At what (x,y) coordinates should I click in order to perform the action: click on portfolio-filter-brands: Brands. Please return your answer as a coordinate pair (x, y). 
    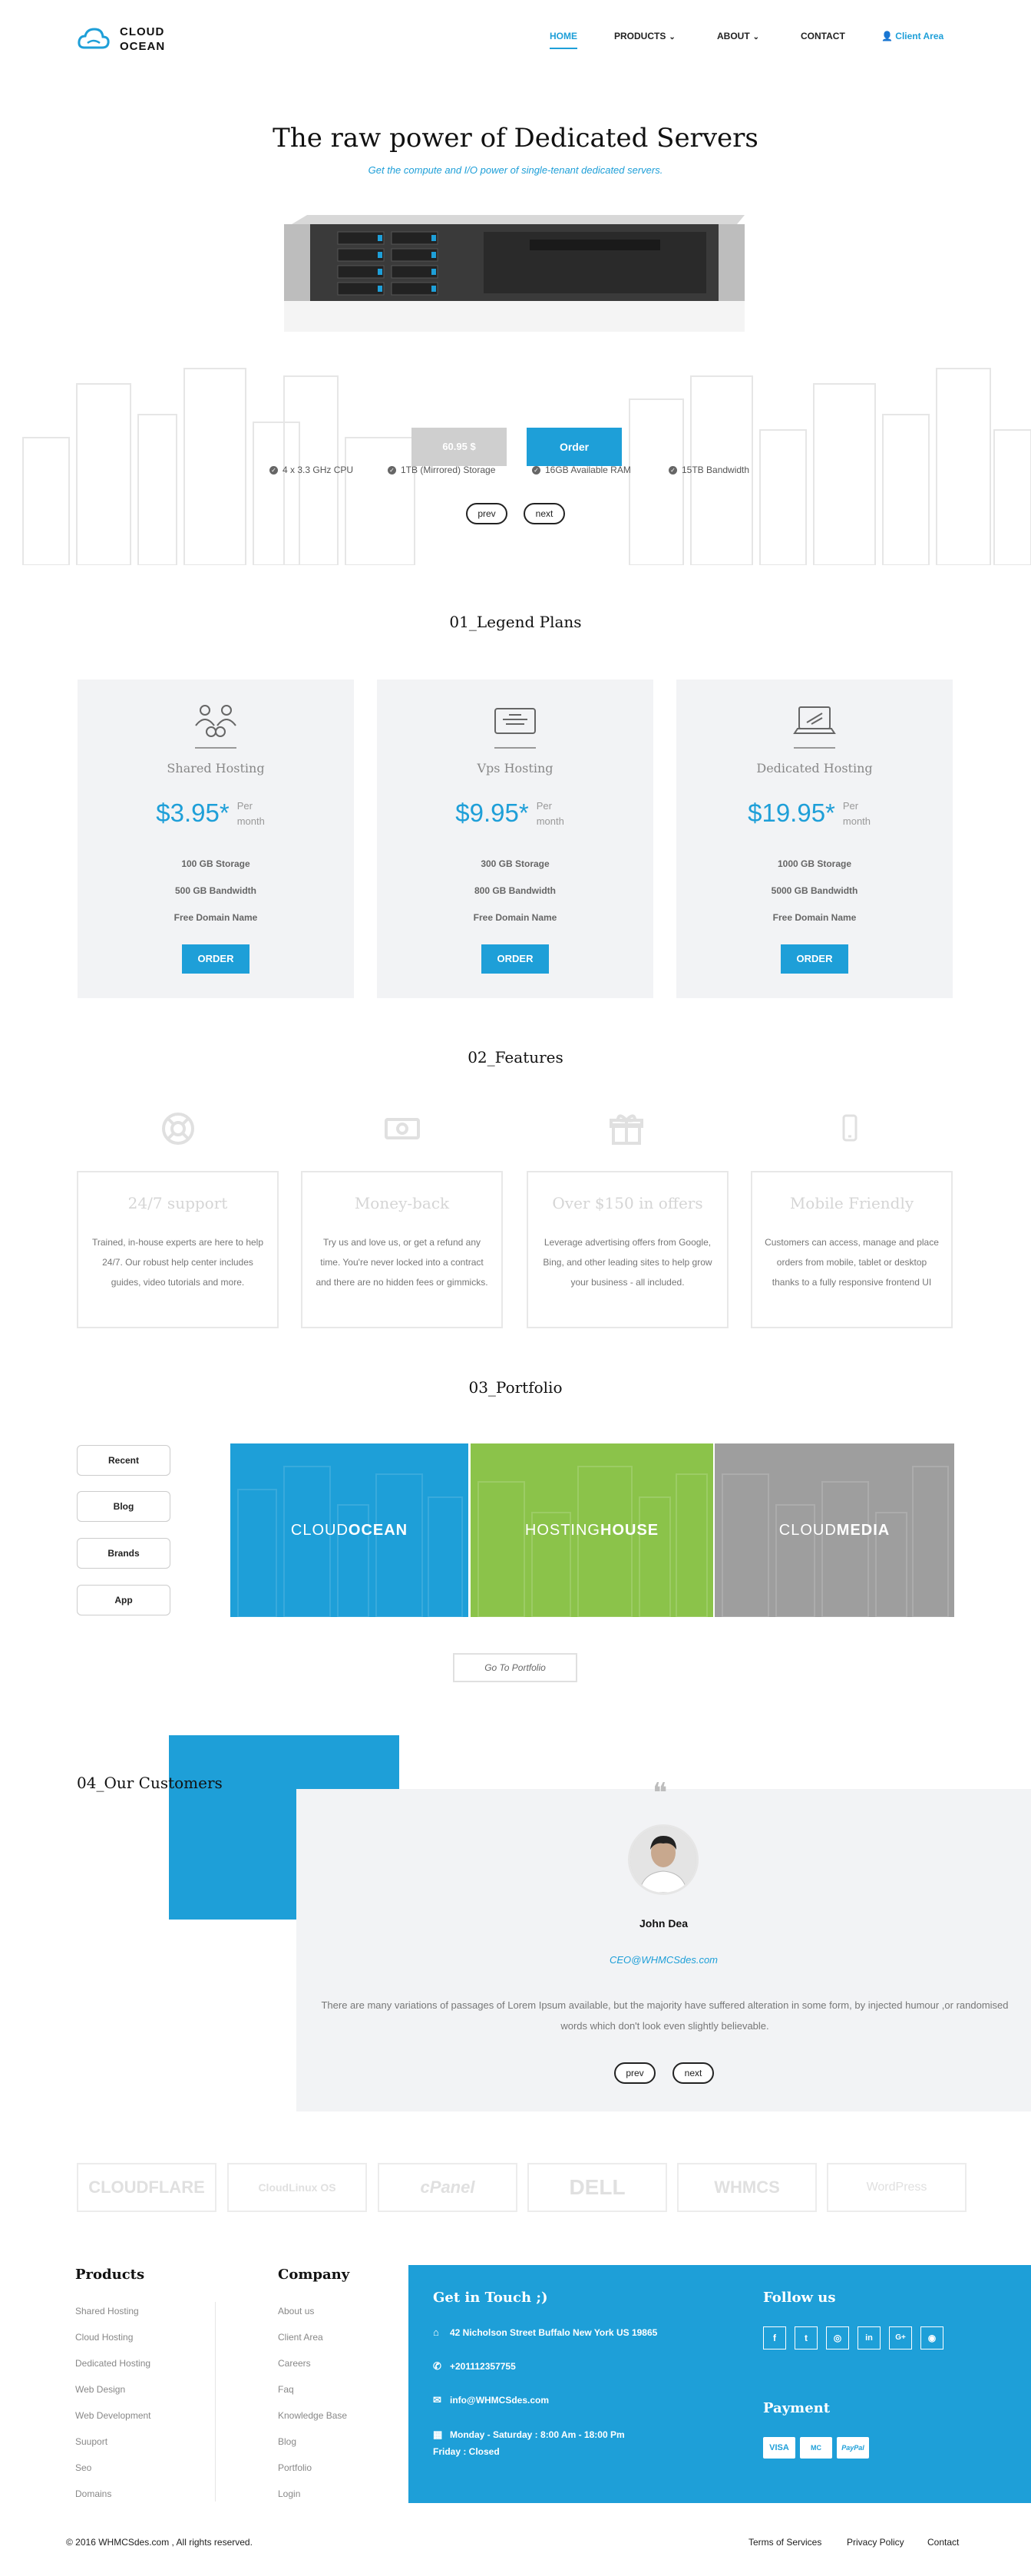
    Looking at the image, I should click on (123, 1553).